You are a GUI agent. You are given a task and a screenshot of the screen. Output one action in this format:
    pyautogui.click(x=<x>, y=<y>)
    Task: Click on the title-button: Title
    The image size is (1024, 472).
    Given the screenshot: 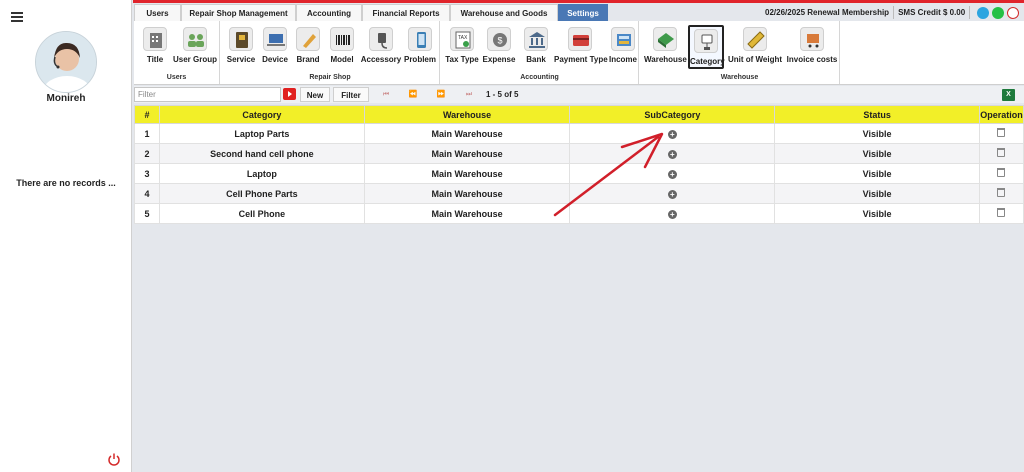 What is the action you would take?
    pyautogui.click(x=155, y=47)
    